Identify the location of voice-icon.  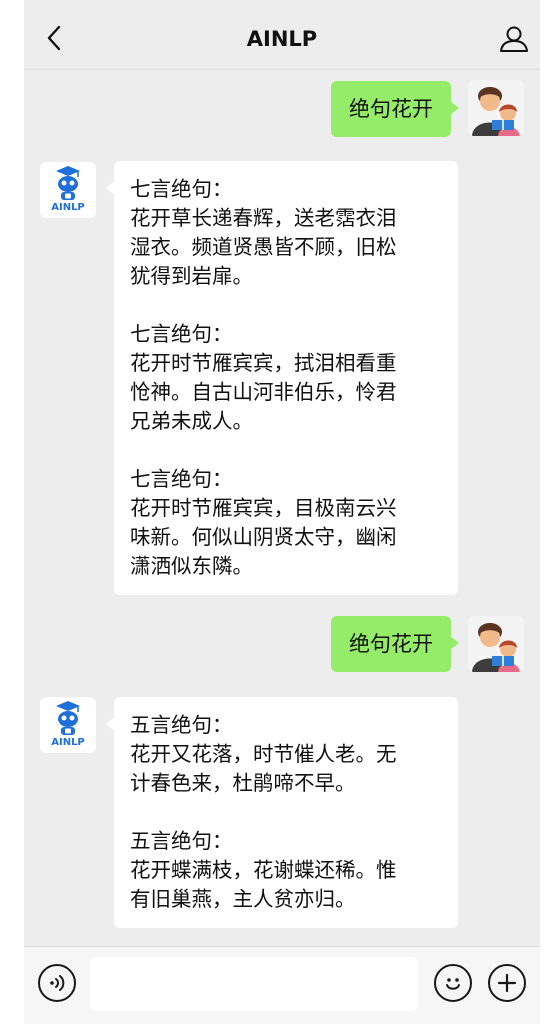
(57, 983).